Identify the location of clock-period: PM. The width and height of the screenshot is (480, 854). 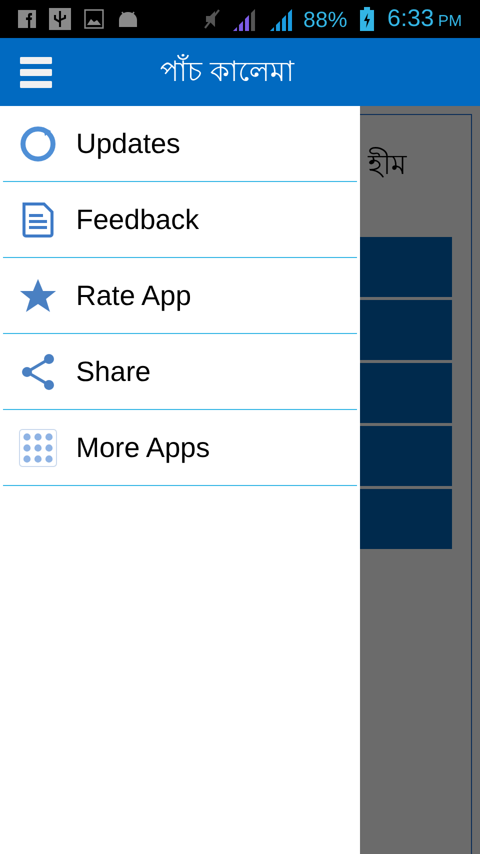
(450, 22).